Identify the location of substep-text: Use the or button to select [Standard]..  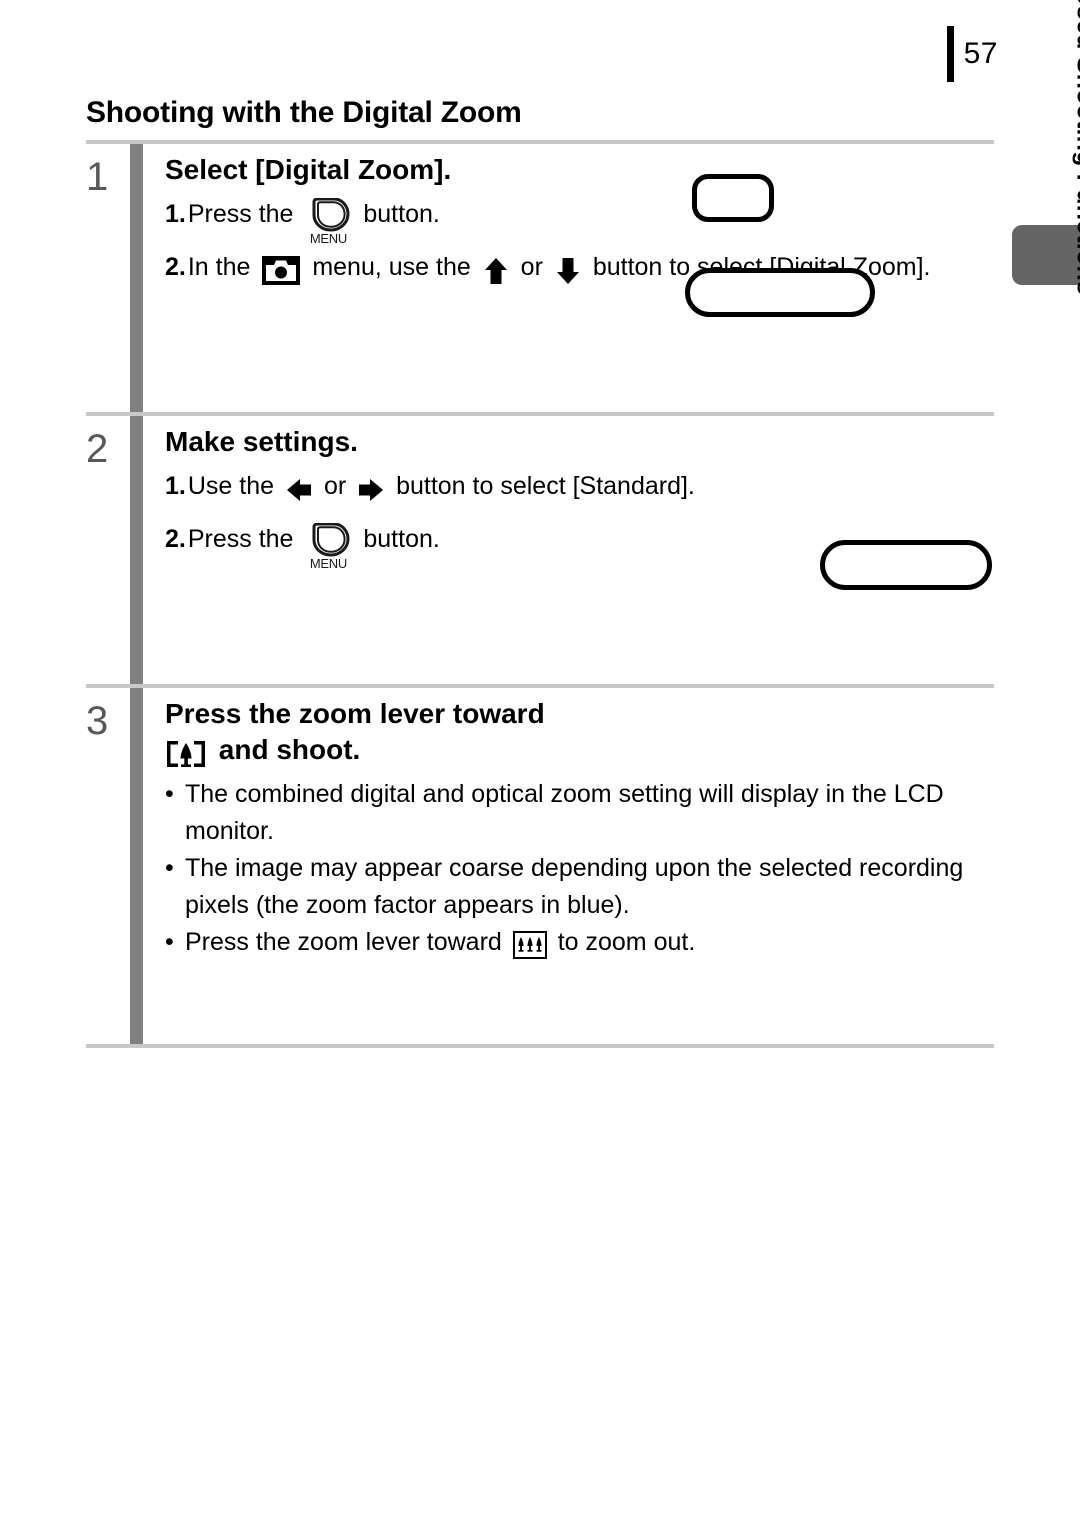
(591, 486).